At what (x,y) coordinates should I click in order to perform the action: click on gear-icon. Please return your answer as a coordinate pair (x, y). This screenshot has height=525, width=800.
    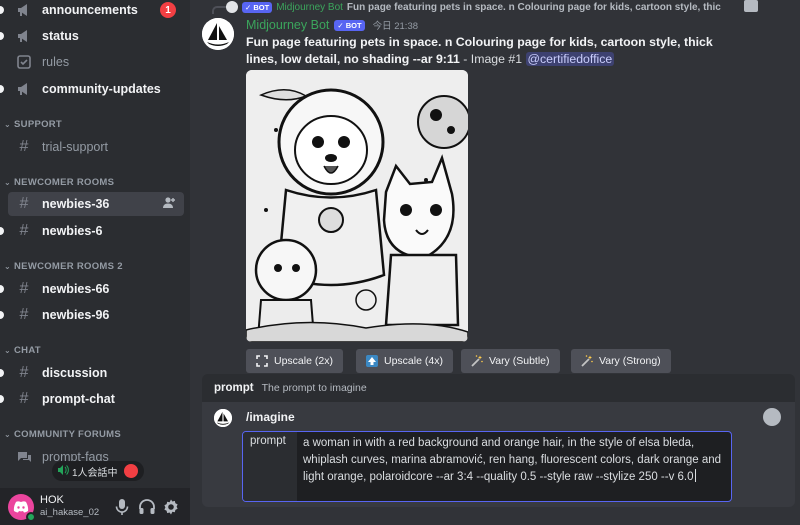
    Looking at the image, I should click on (171, 507).